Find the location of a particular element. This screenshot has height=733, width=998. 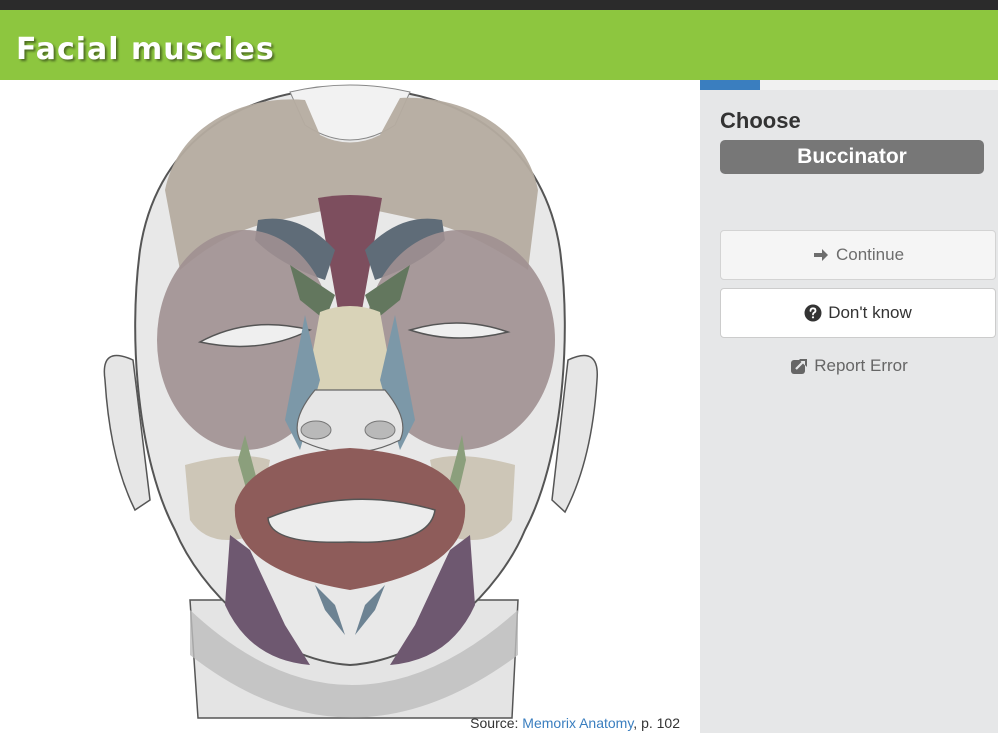

top-bar is located at coordinates (499, 5).